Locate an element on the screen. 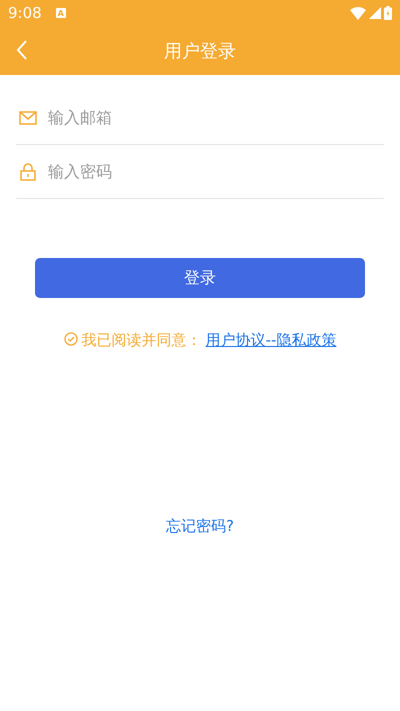  signal-icon is located at coordinates (375, 13).